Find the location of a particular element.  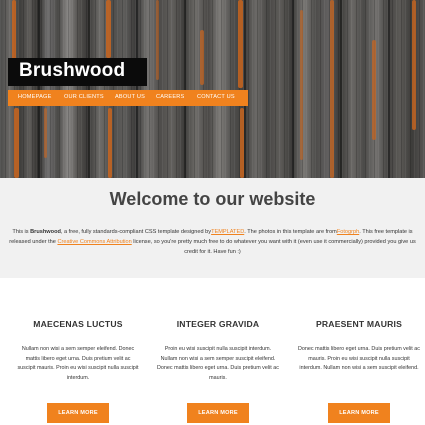

column-title: INTEGER GRAVIDA is located at coordinates (218, 324).